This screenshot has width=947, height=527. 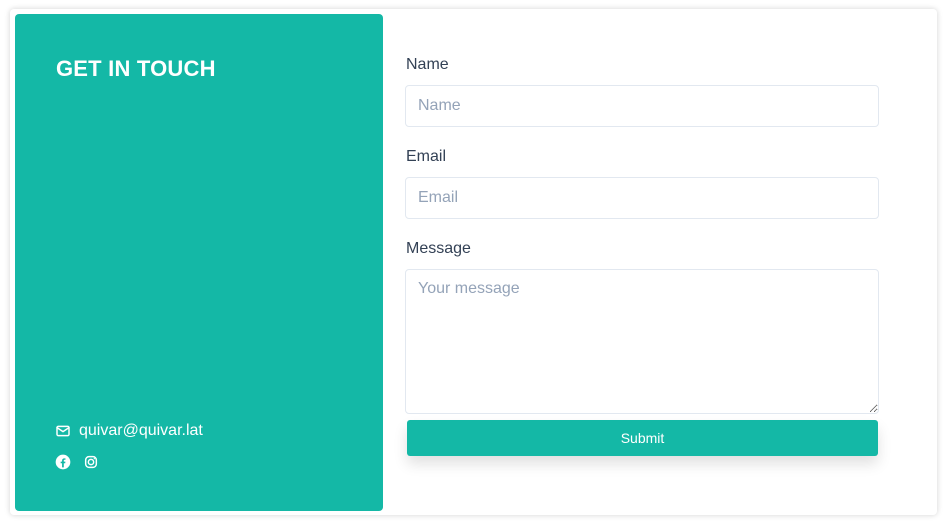 I want to click on submit-button: Submit, so click(x=642, y=438).